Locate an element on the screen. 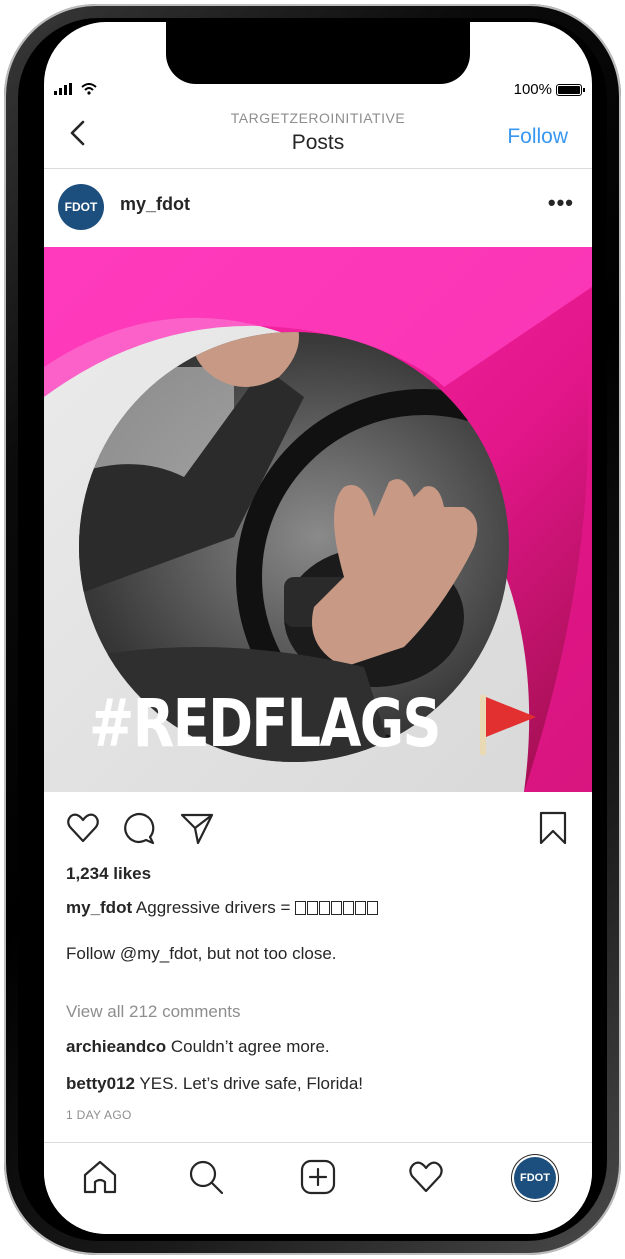 The image size is (625, 1259). comment-button is located at coordinates (139, 828).